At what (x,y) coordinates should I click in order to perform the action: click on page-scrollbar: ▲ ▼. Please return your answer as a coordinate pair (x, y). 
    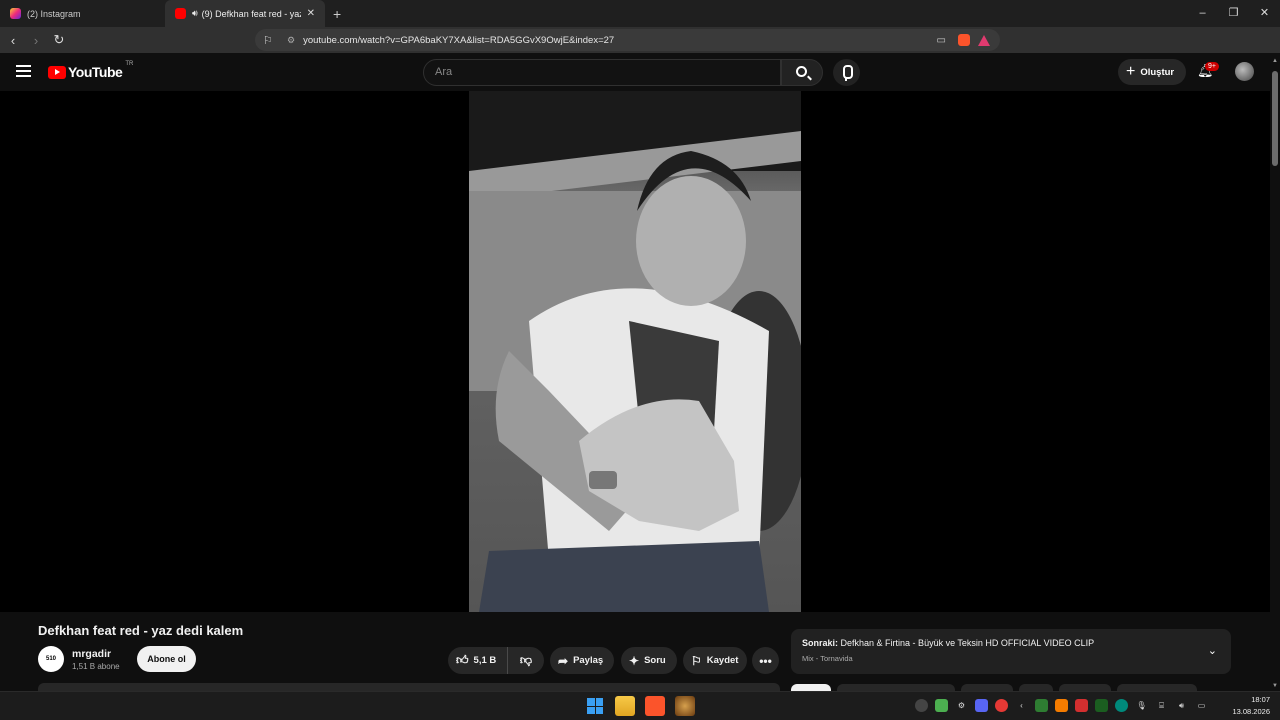
    Looking at the image, I should click on (1275, 372).